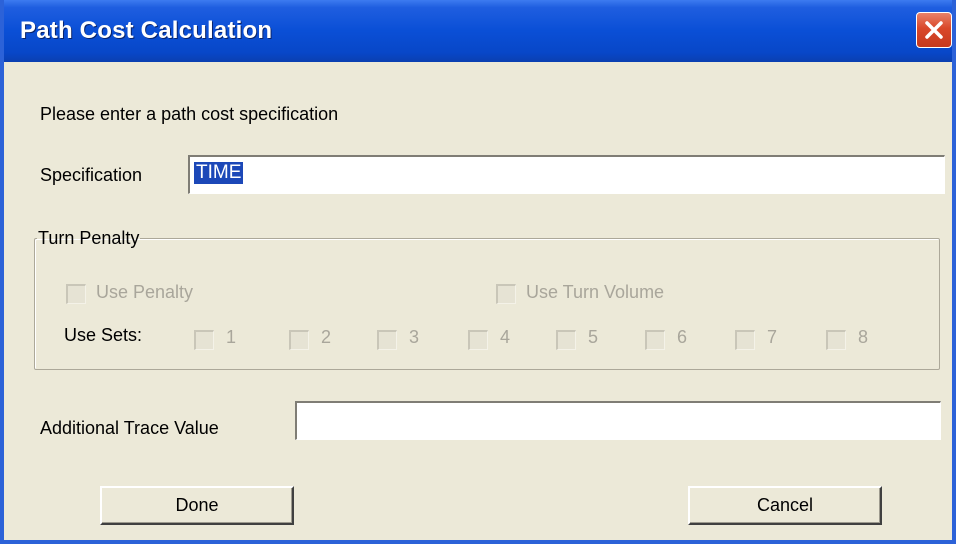 The width and height of the screenshot is (956, 544). What do you see at coordinates (506, 294) in the screenshot?
I see `use-turn-volume-checkbox` at bounding box center [506, 294].